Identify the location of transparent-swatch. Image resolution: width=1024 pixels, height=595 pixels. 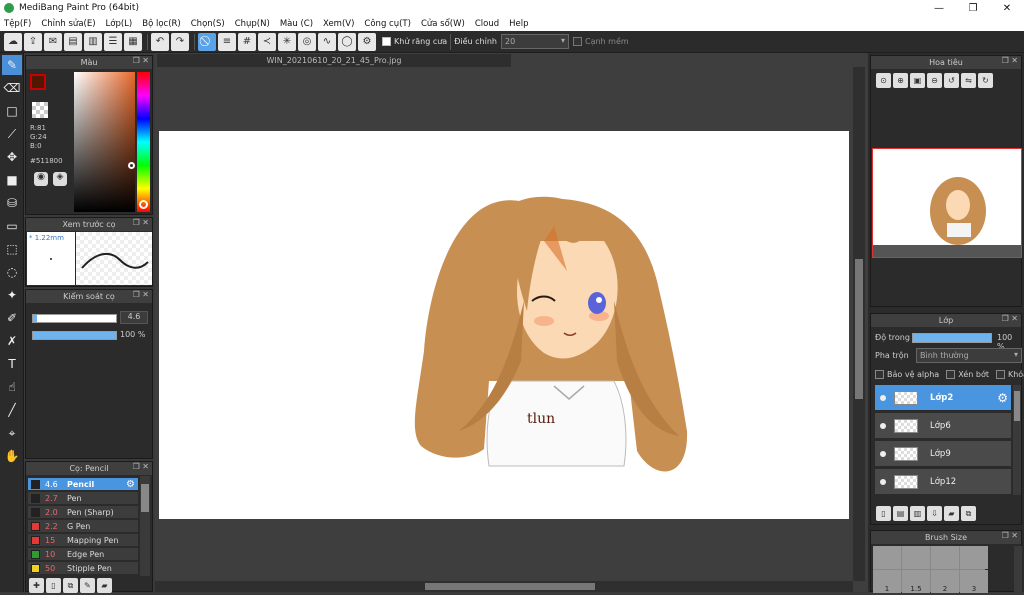
(40, 110).